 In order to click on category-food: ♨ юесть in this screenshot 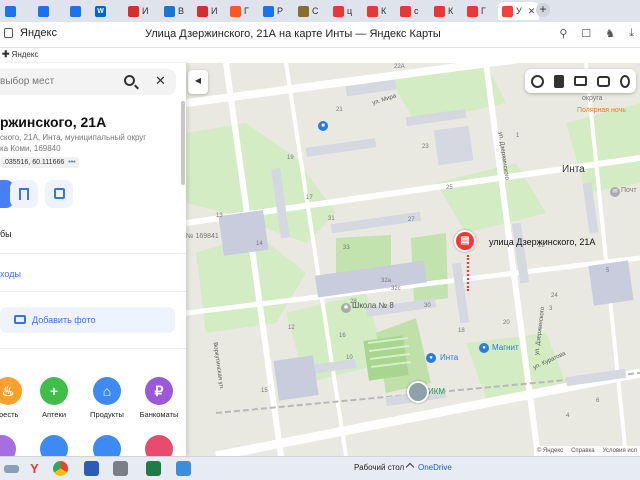, I will do `click(14, 398)`.